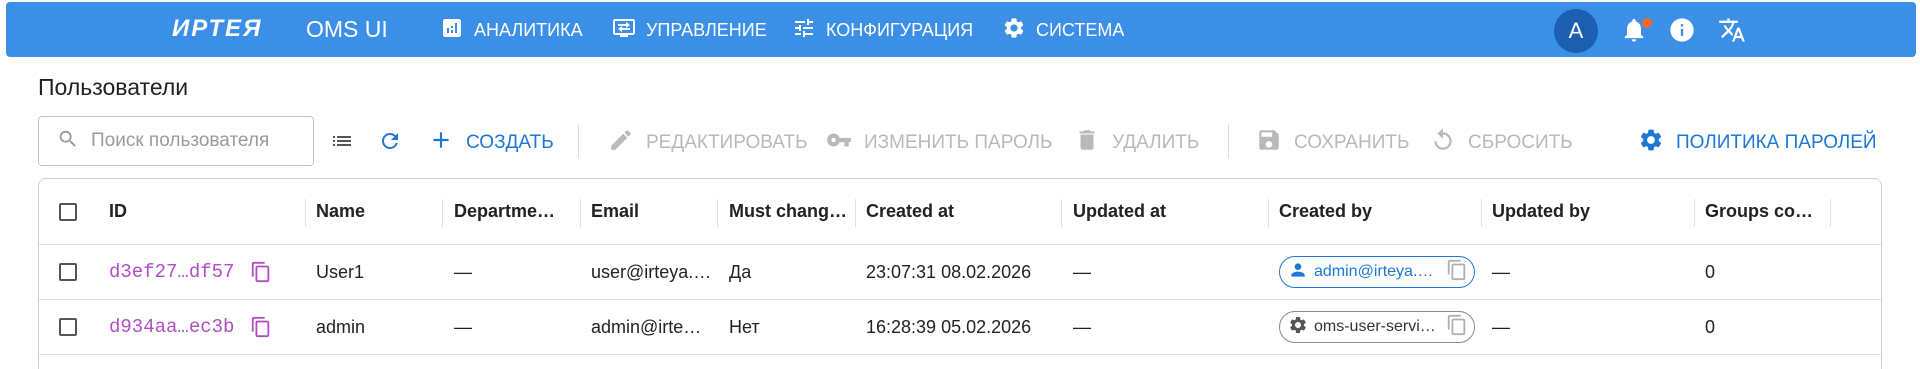 This screenshot has height=369, width=1920. Describe the element at coordinates (1501, 271) in the screenshot. I see `updated-by-cell: —` at that location.